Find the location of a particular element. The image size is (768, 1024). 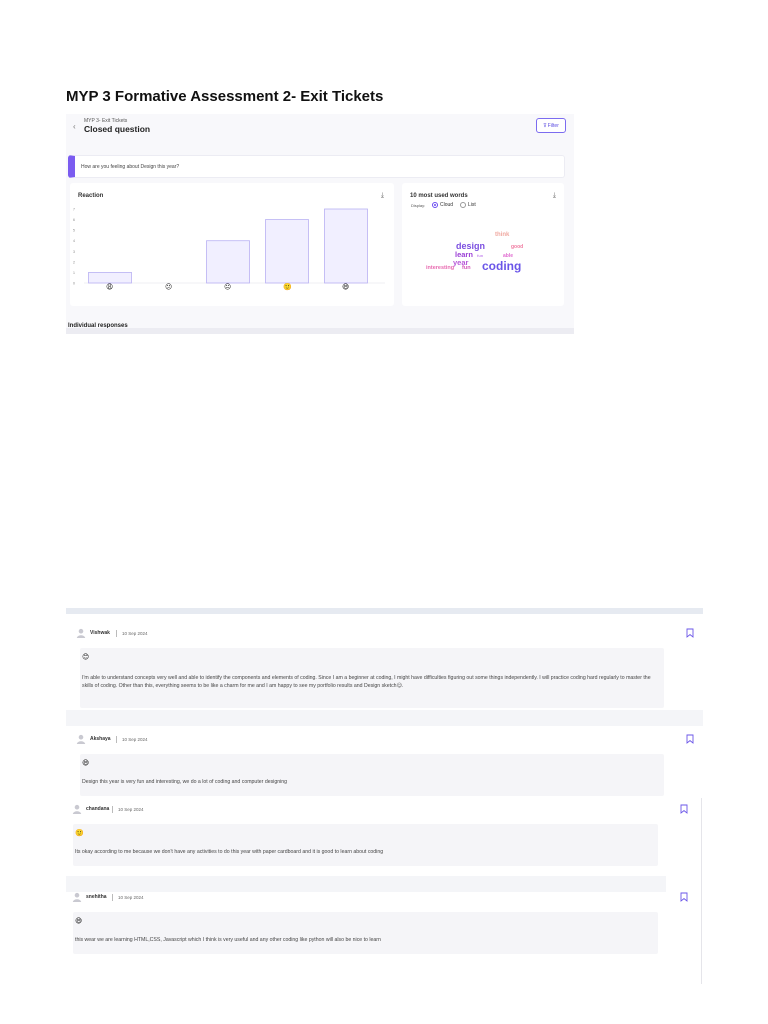

cloud-word: coding is located at coordinates (502, 266).